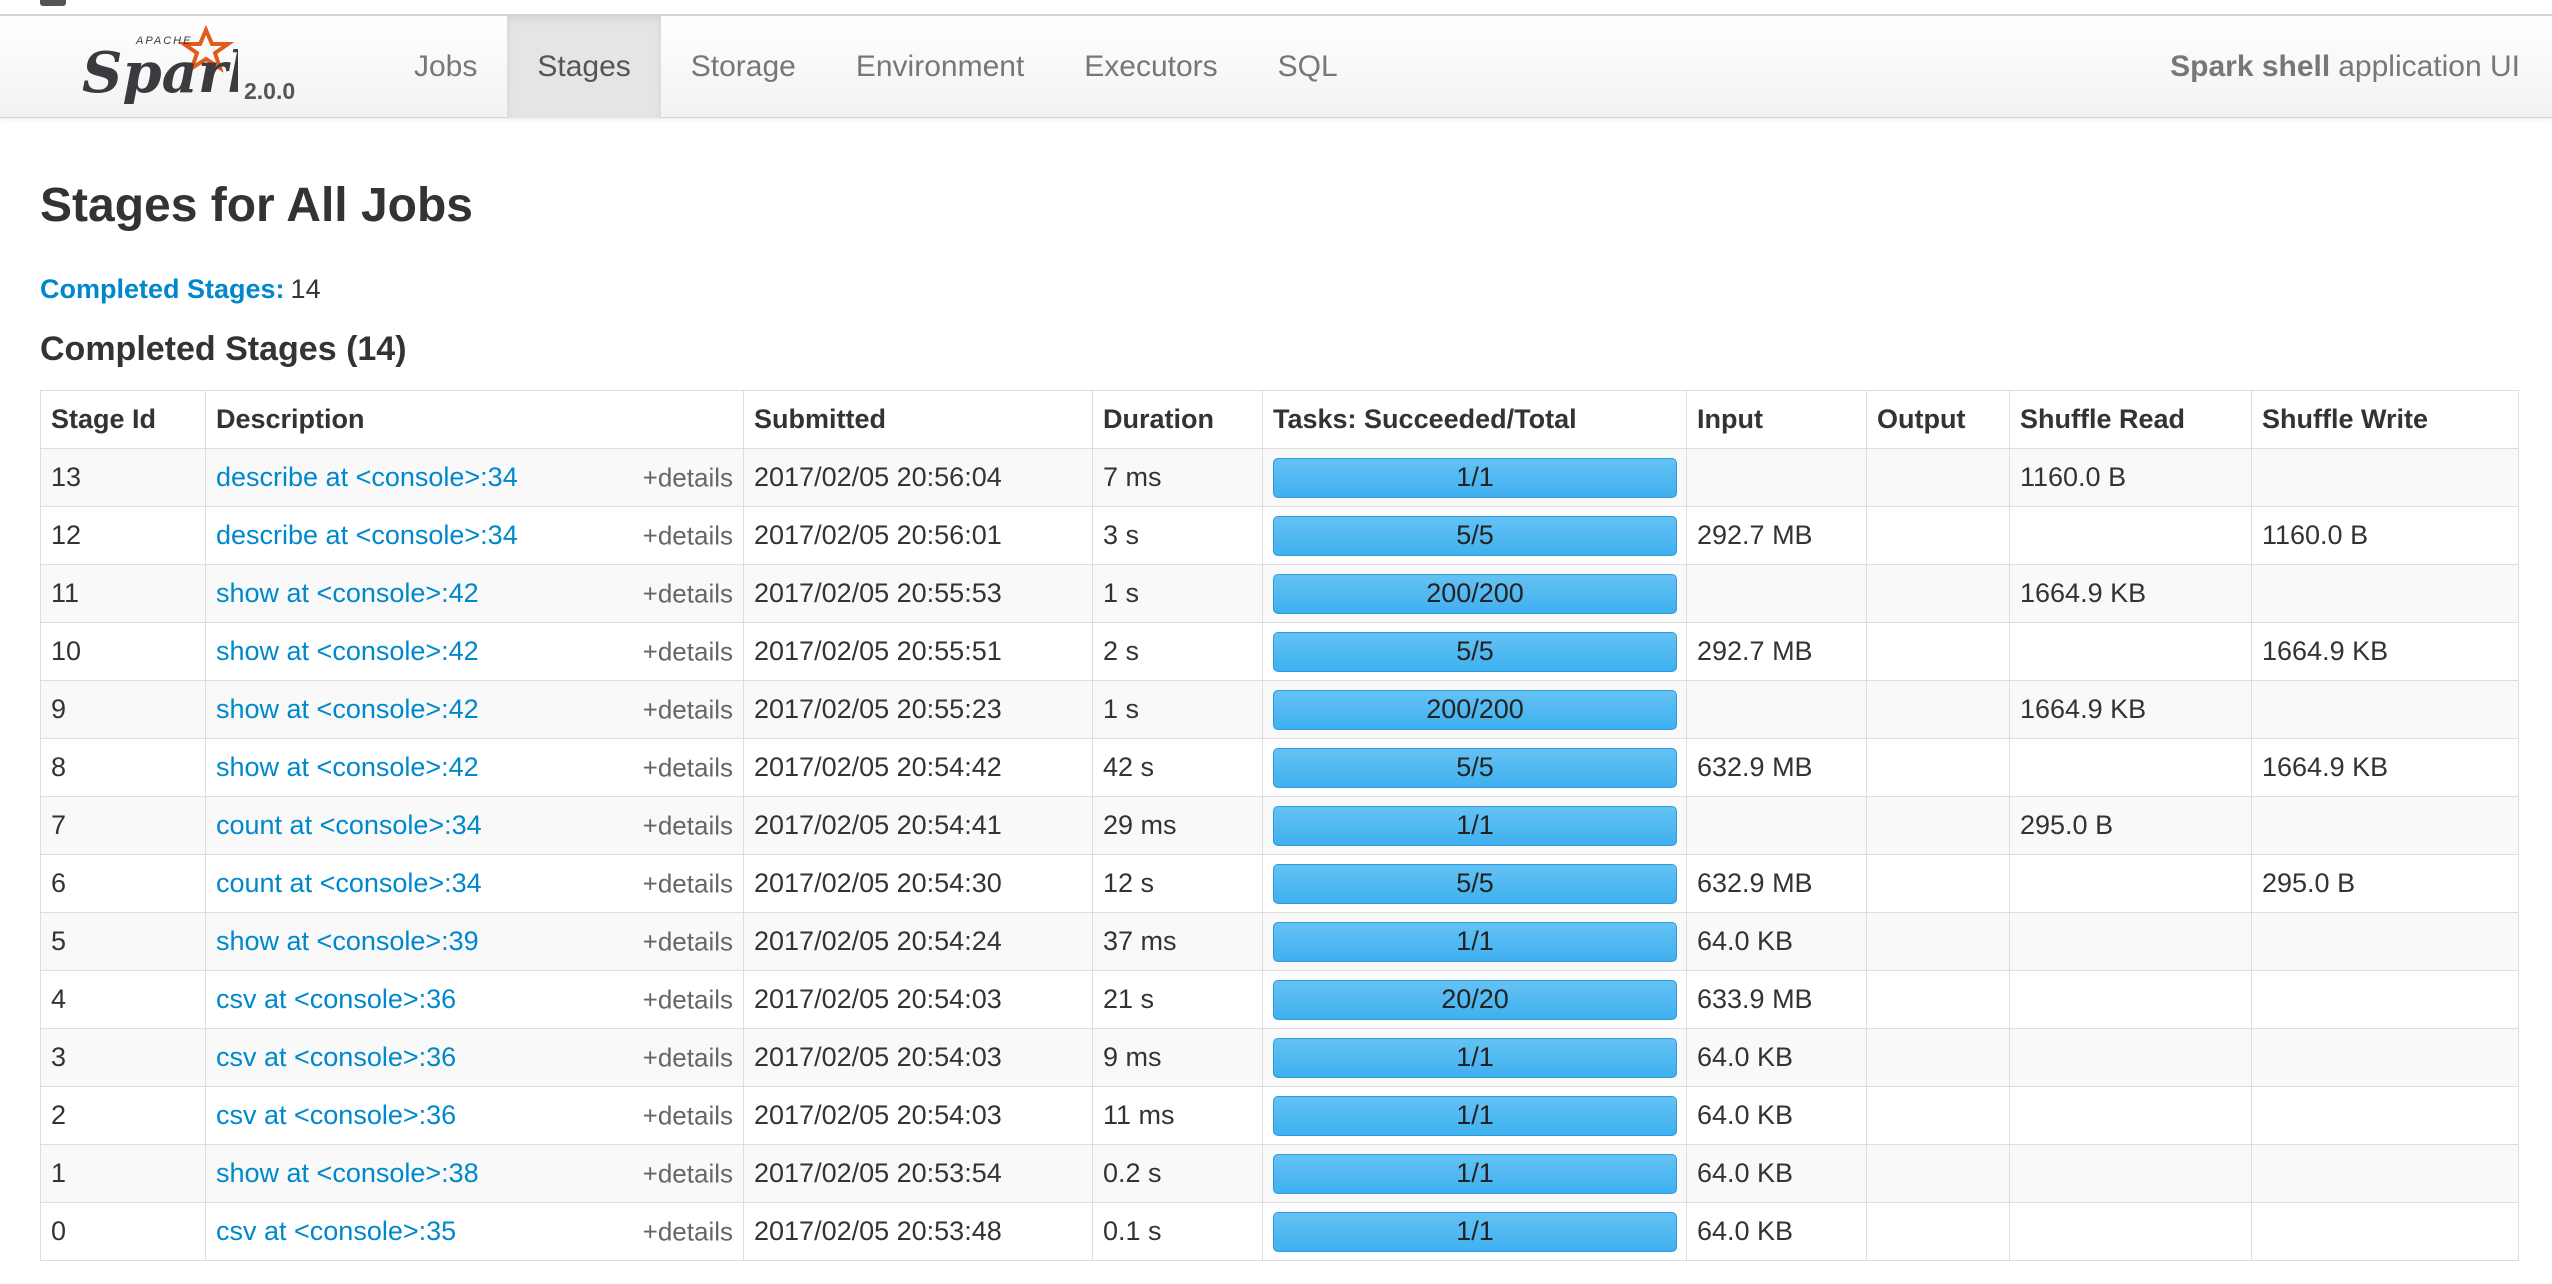 The image size is (2552, 1284). I want to click on submitted-cell: 2017/02/05 20:54:42, so click(918, 767).